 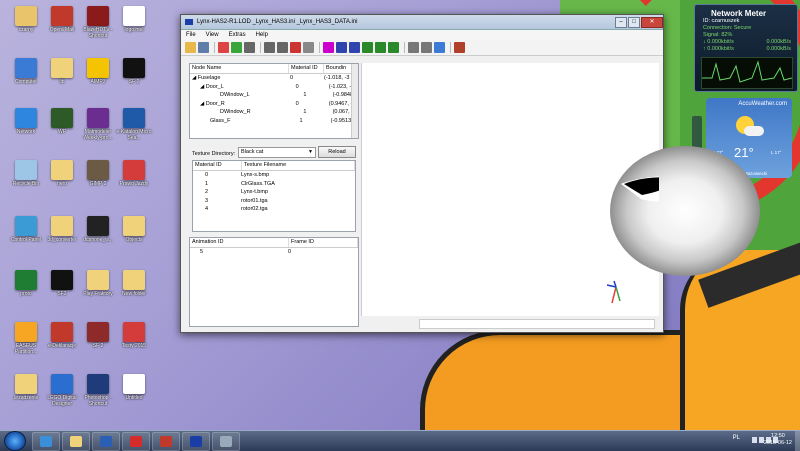 What do you see at coordinates (274, 209) in the screenshot?
I see `table-row: 4 rotor02.tga` at bounding box center [274, 209].